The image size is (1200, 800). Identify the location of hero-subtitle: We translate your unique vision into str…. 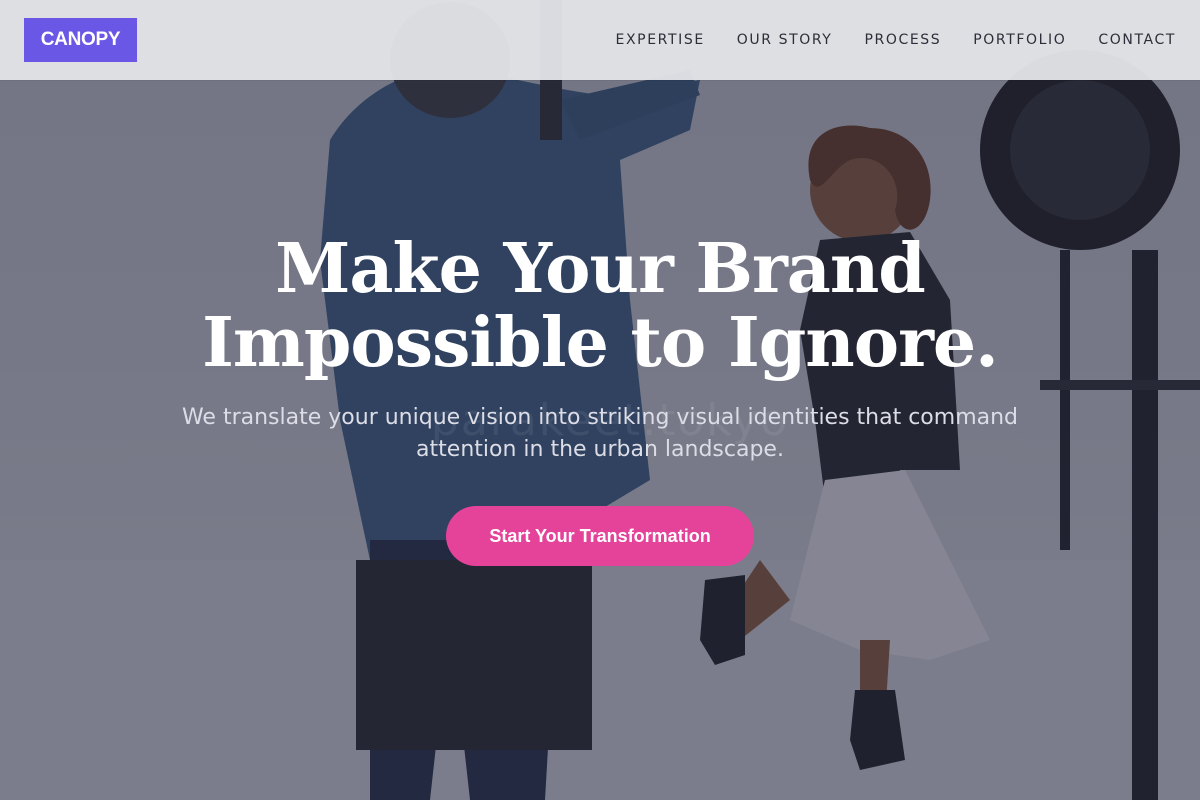
(600, 433).